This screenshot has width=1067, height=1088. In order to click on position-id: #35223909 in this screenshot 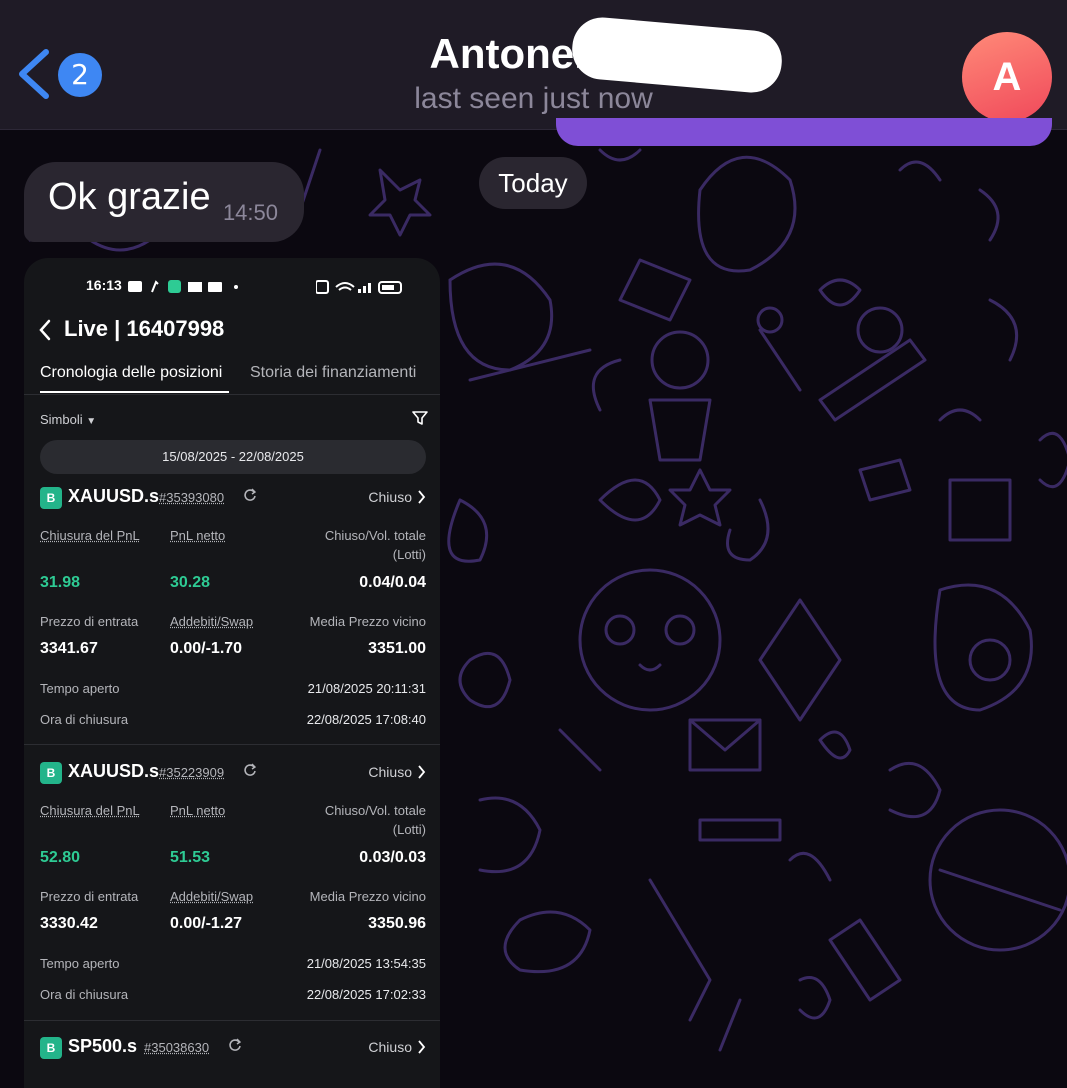, I will do `click(191, 772)`.